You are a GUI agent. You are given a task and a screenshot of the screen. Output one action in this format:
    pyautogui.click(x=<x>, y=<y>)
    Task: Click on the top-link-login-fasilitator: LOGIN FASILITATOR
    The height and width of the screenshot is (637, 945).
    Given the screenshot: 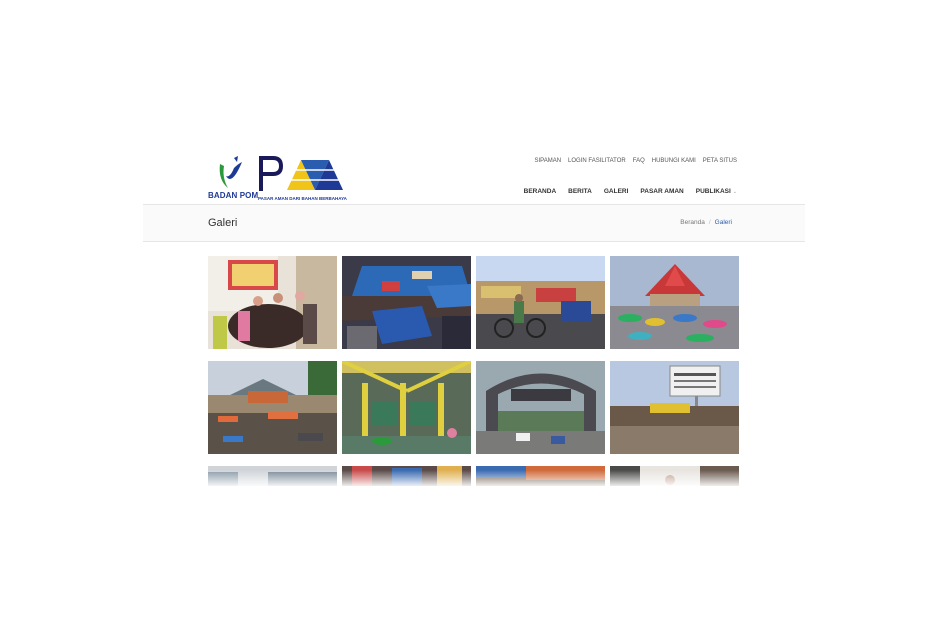 What is the action you would take?
    pyautogui.click(x=597, y=161)
    